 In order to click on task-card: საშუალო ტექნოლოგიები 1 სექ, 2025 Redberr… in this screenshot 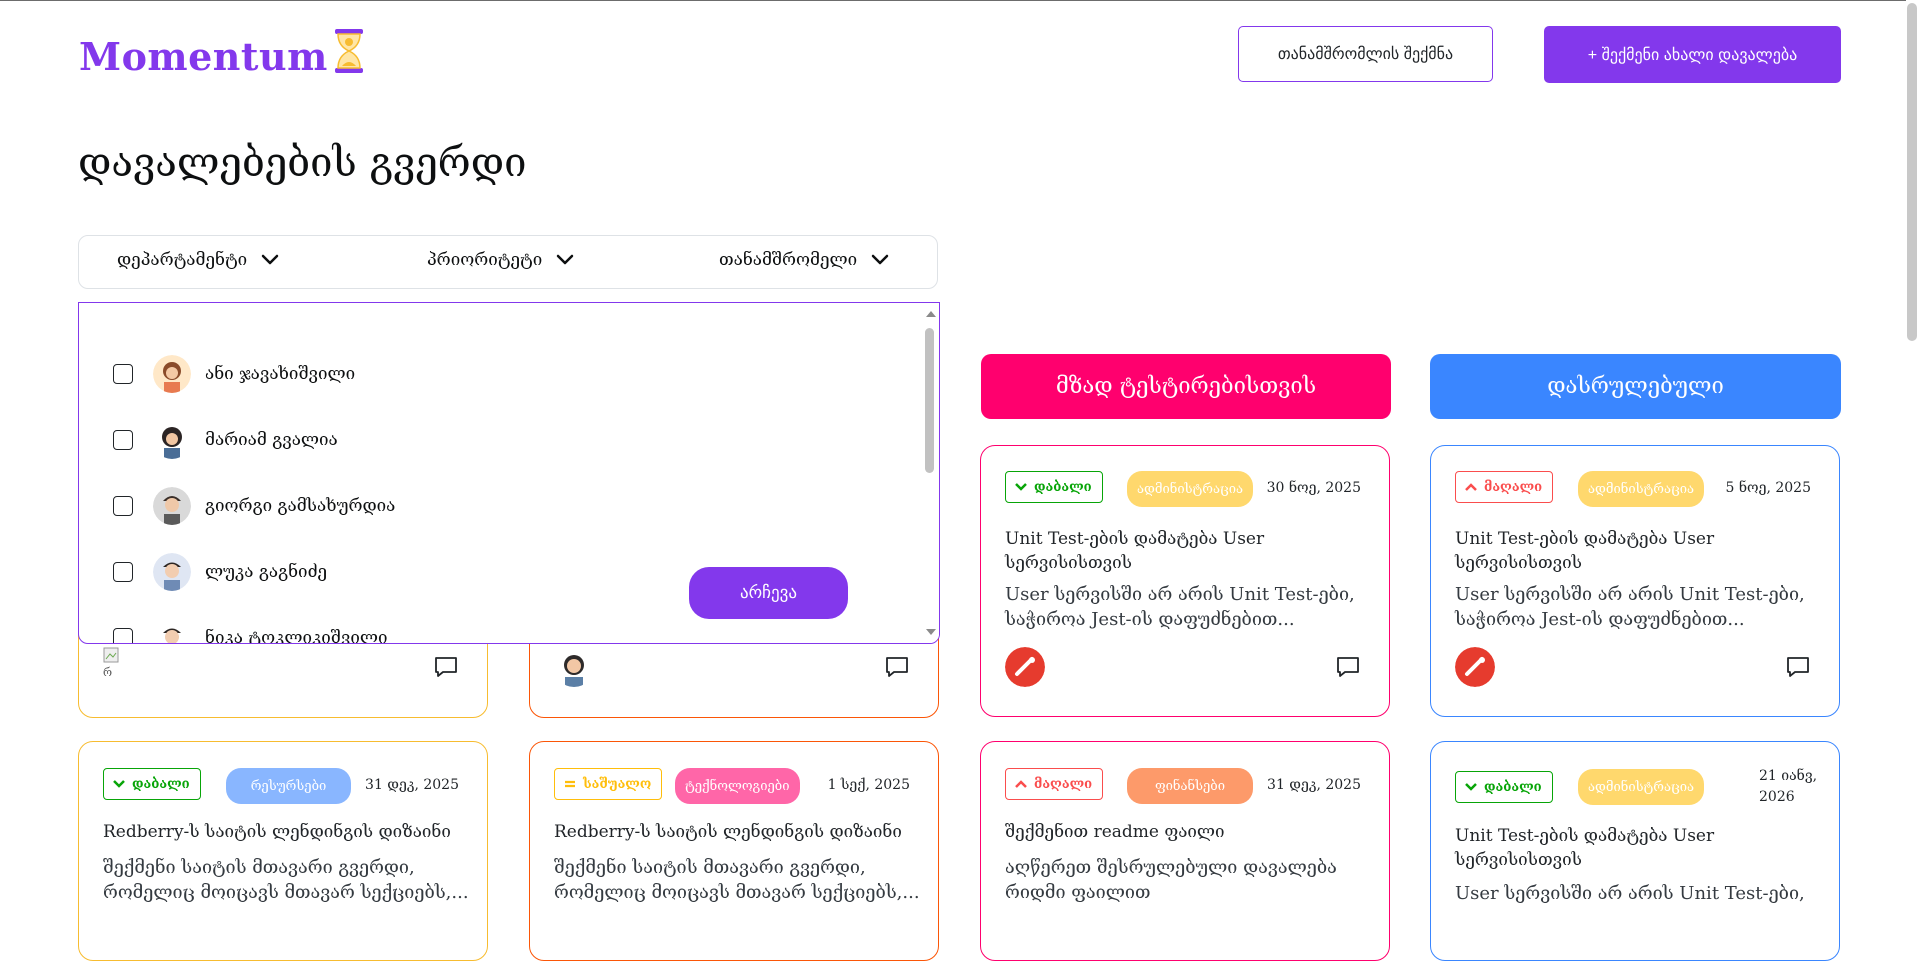, I will do `click(734, 851)`.